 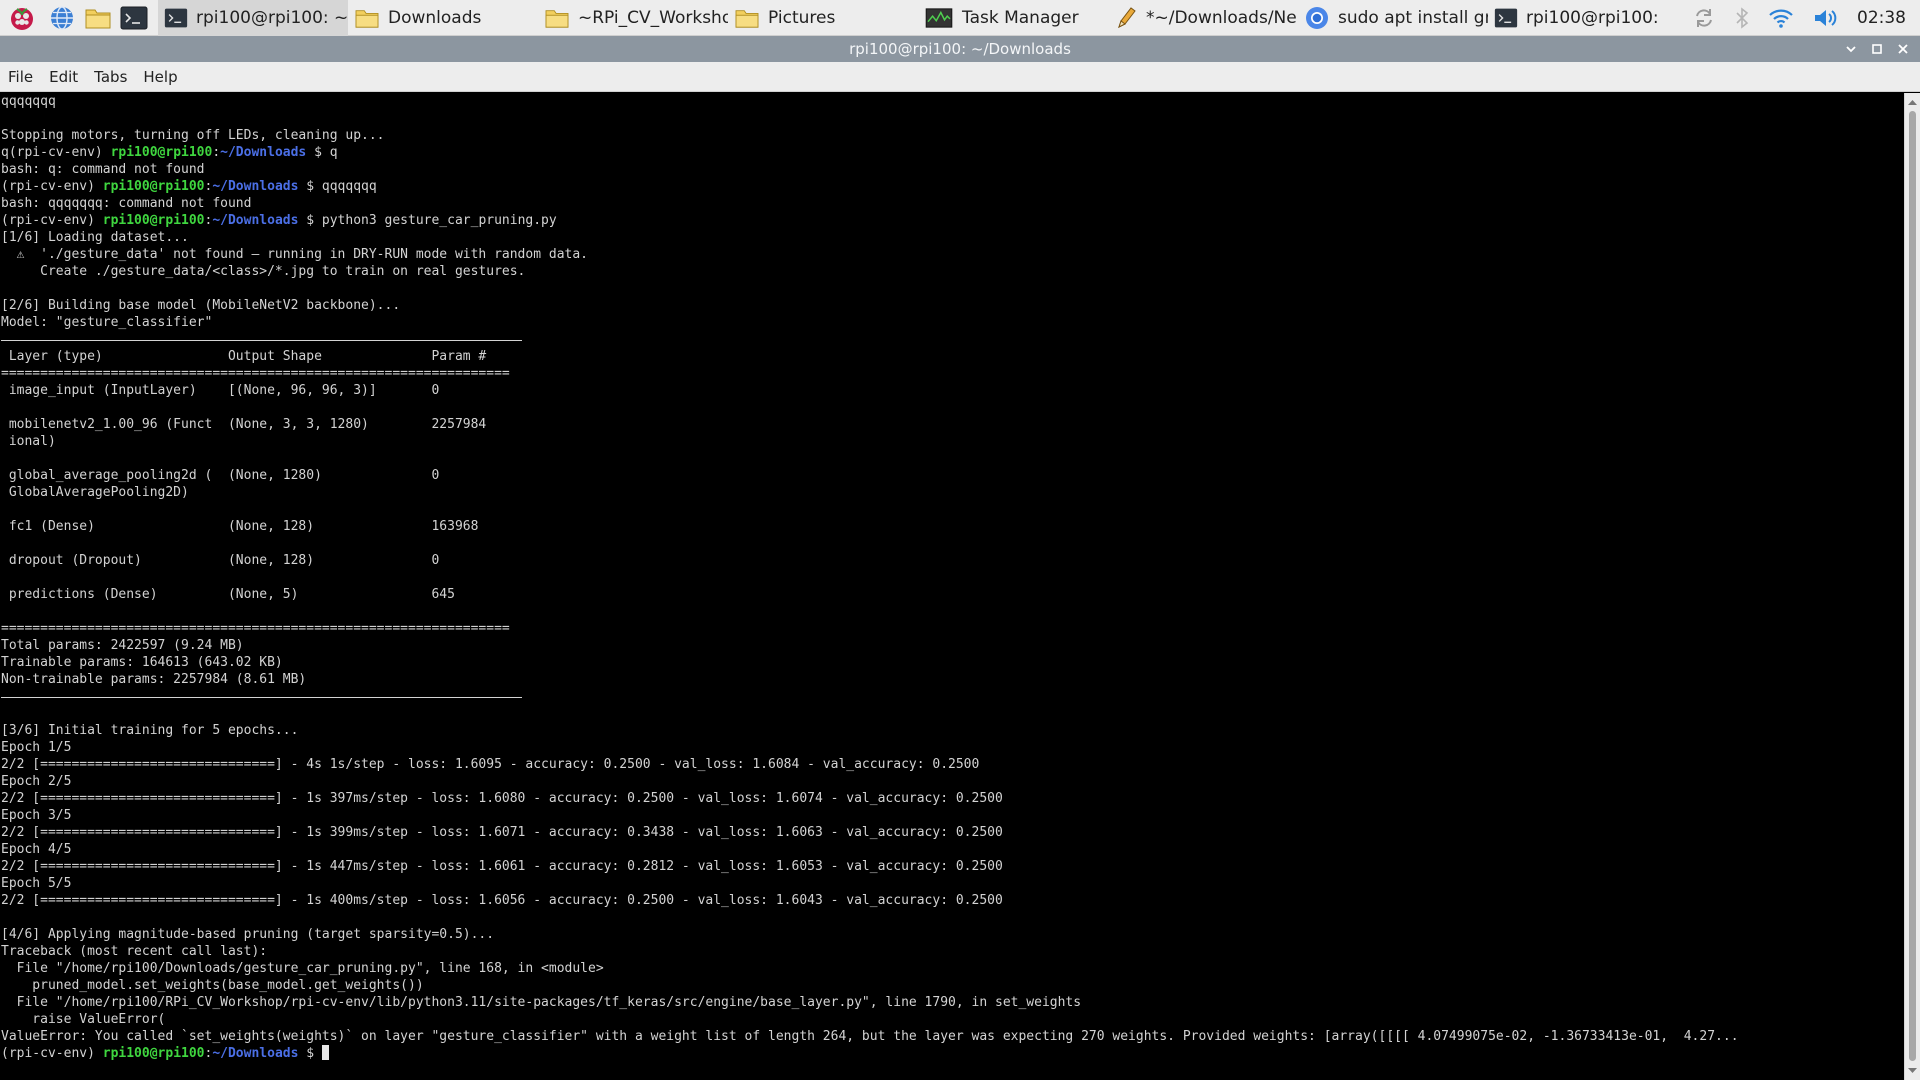 I want to click on output-line: Epoch 3/5, so click(x=36, y=815).